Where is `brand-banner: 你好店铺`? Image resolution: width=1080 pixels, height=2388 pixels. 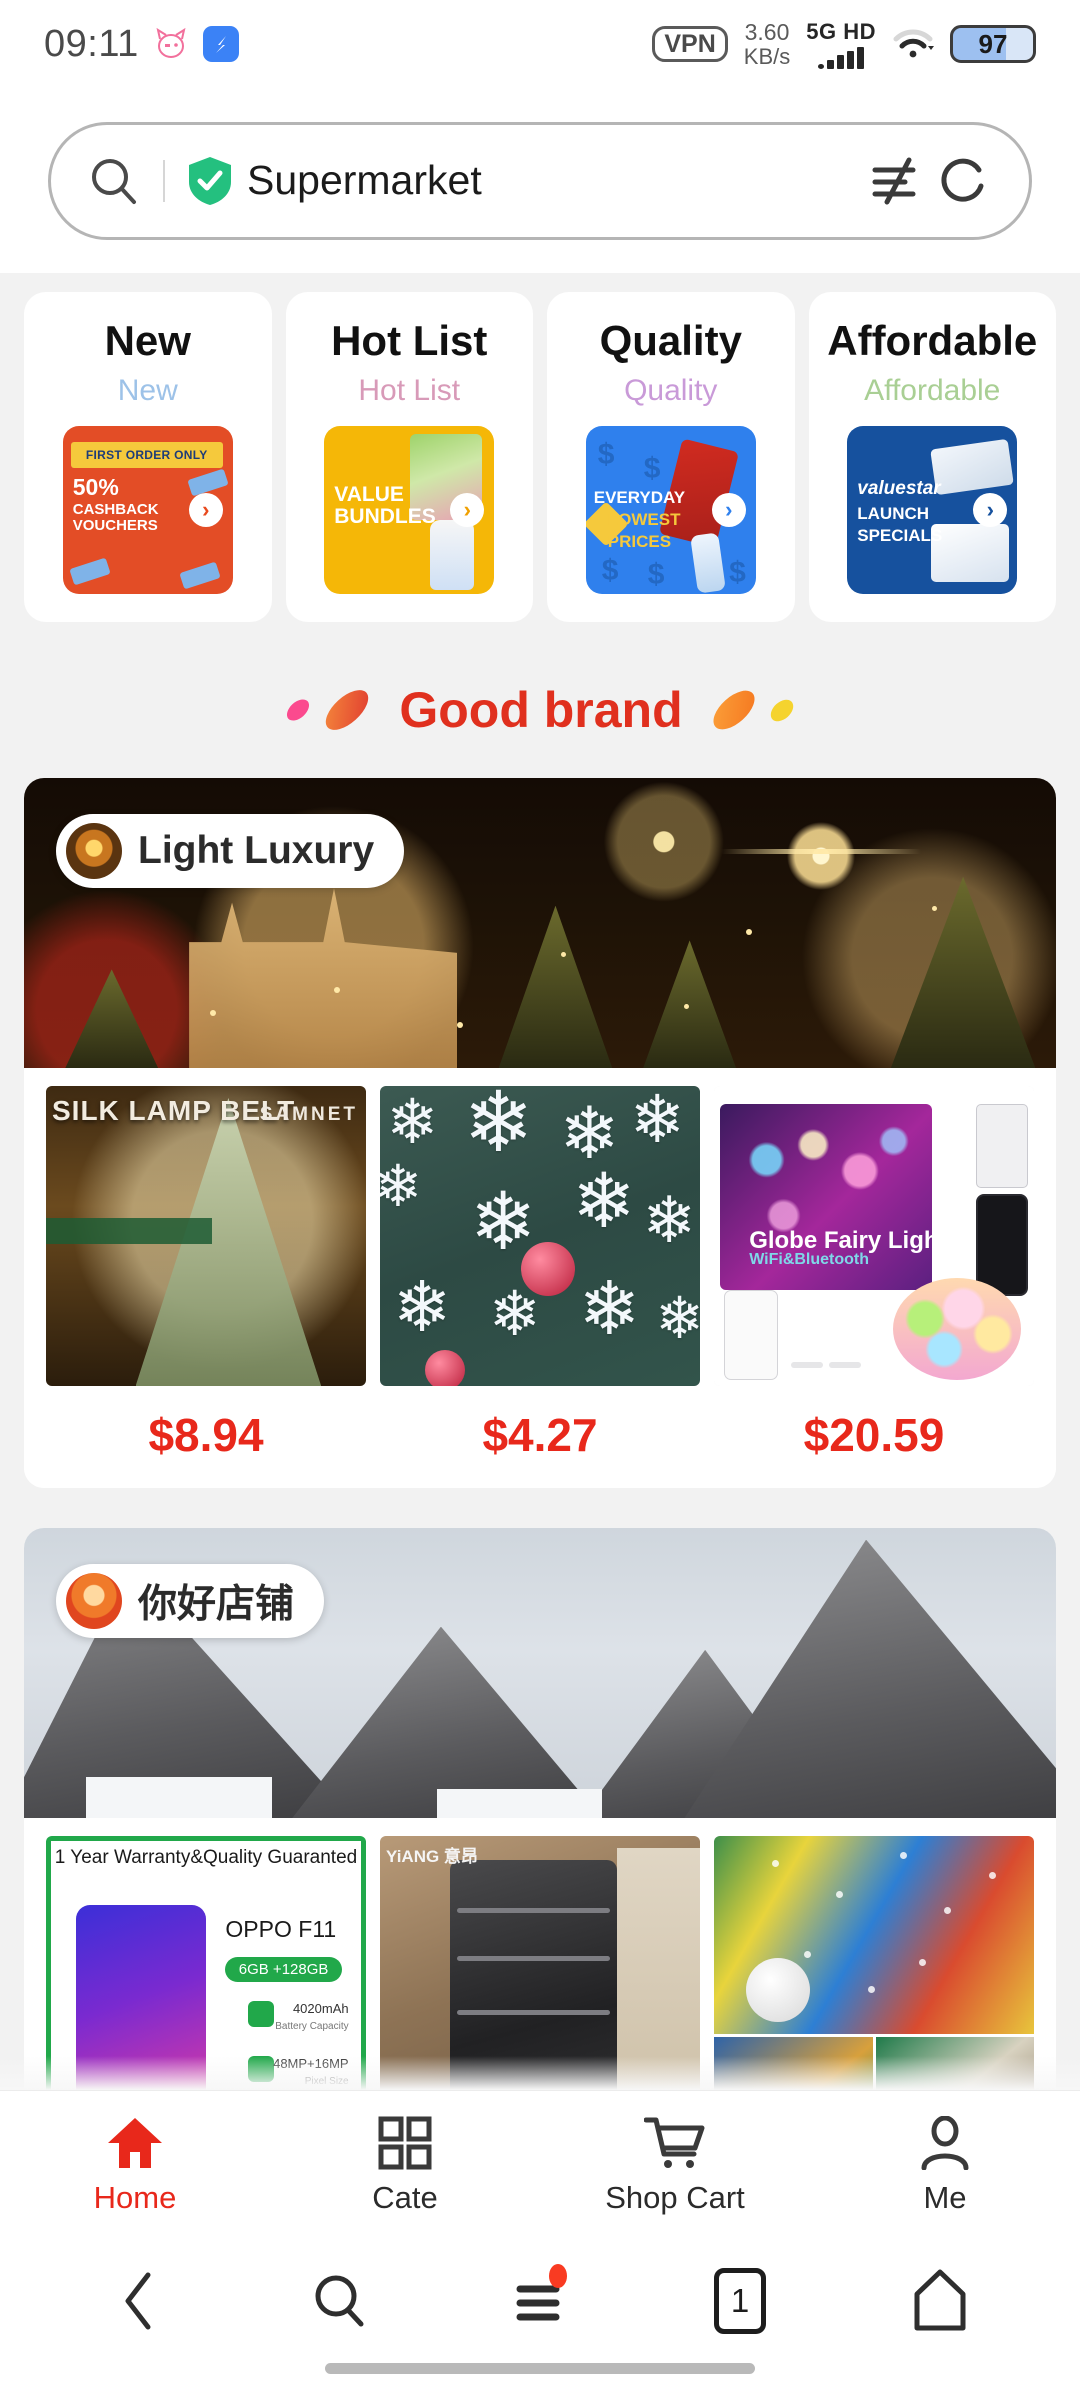
brand-banner: 你好店铺 is located at coordinates (540, 1673).